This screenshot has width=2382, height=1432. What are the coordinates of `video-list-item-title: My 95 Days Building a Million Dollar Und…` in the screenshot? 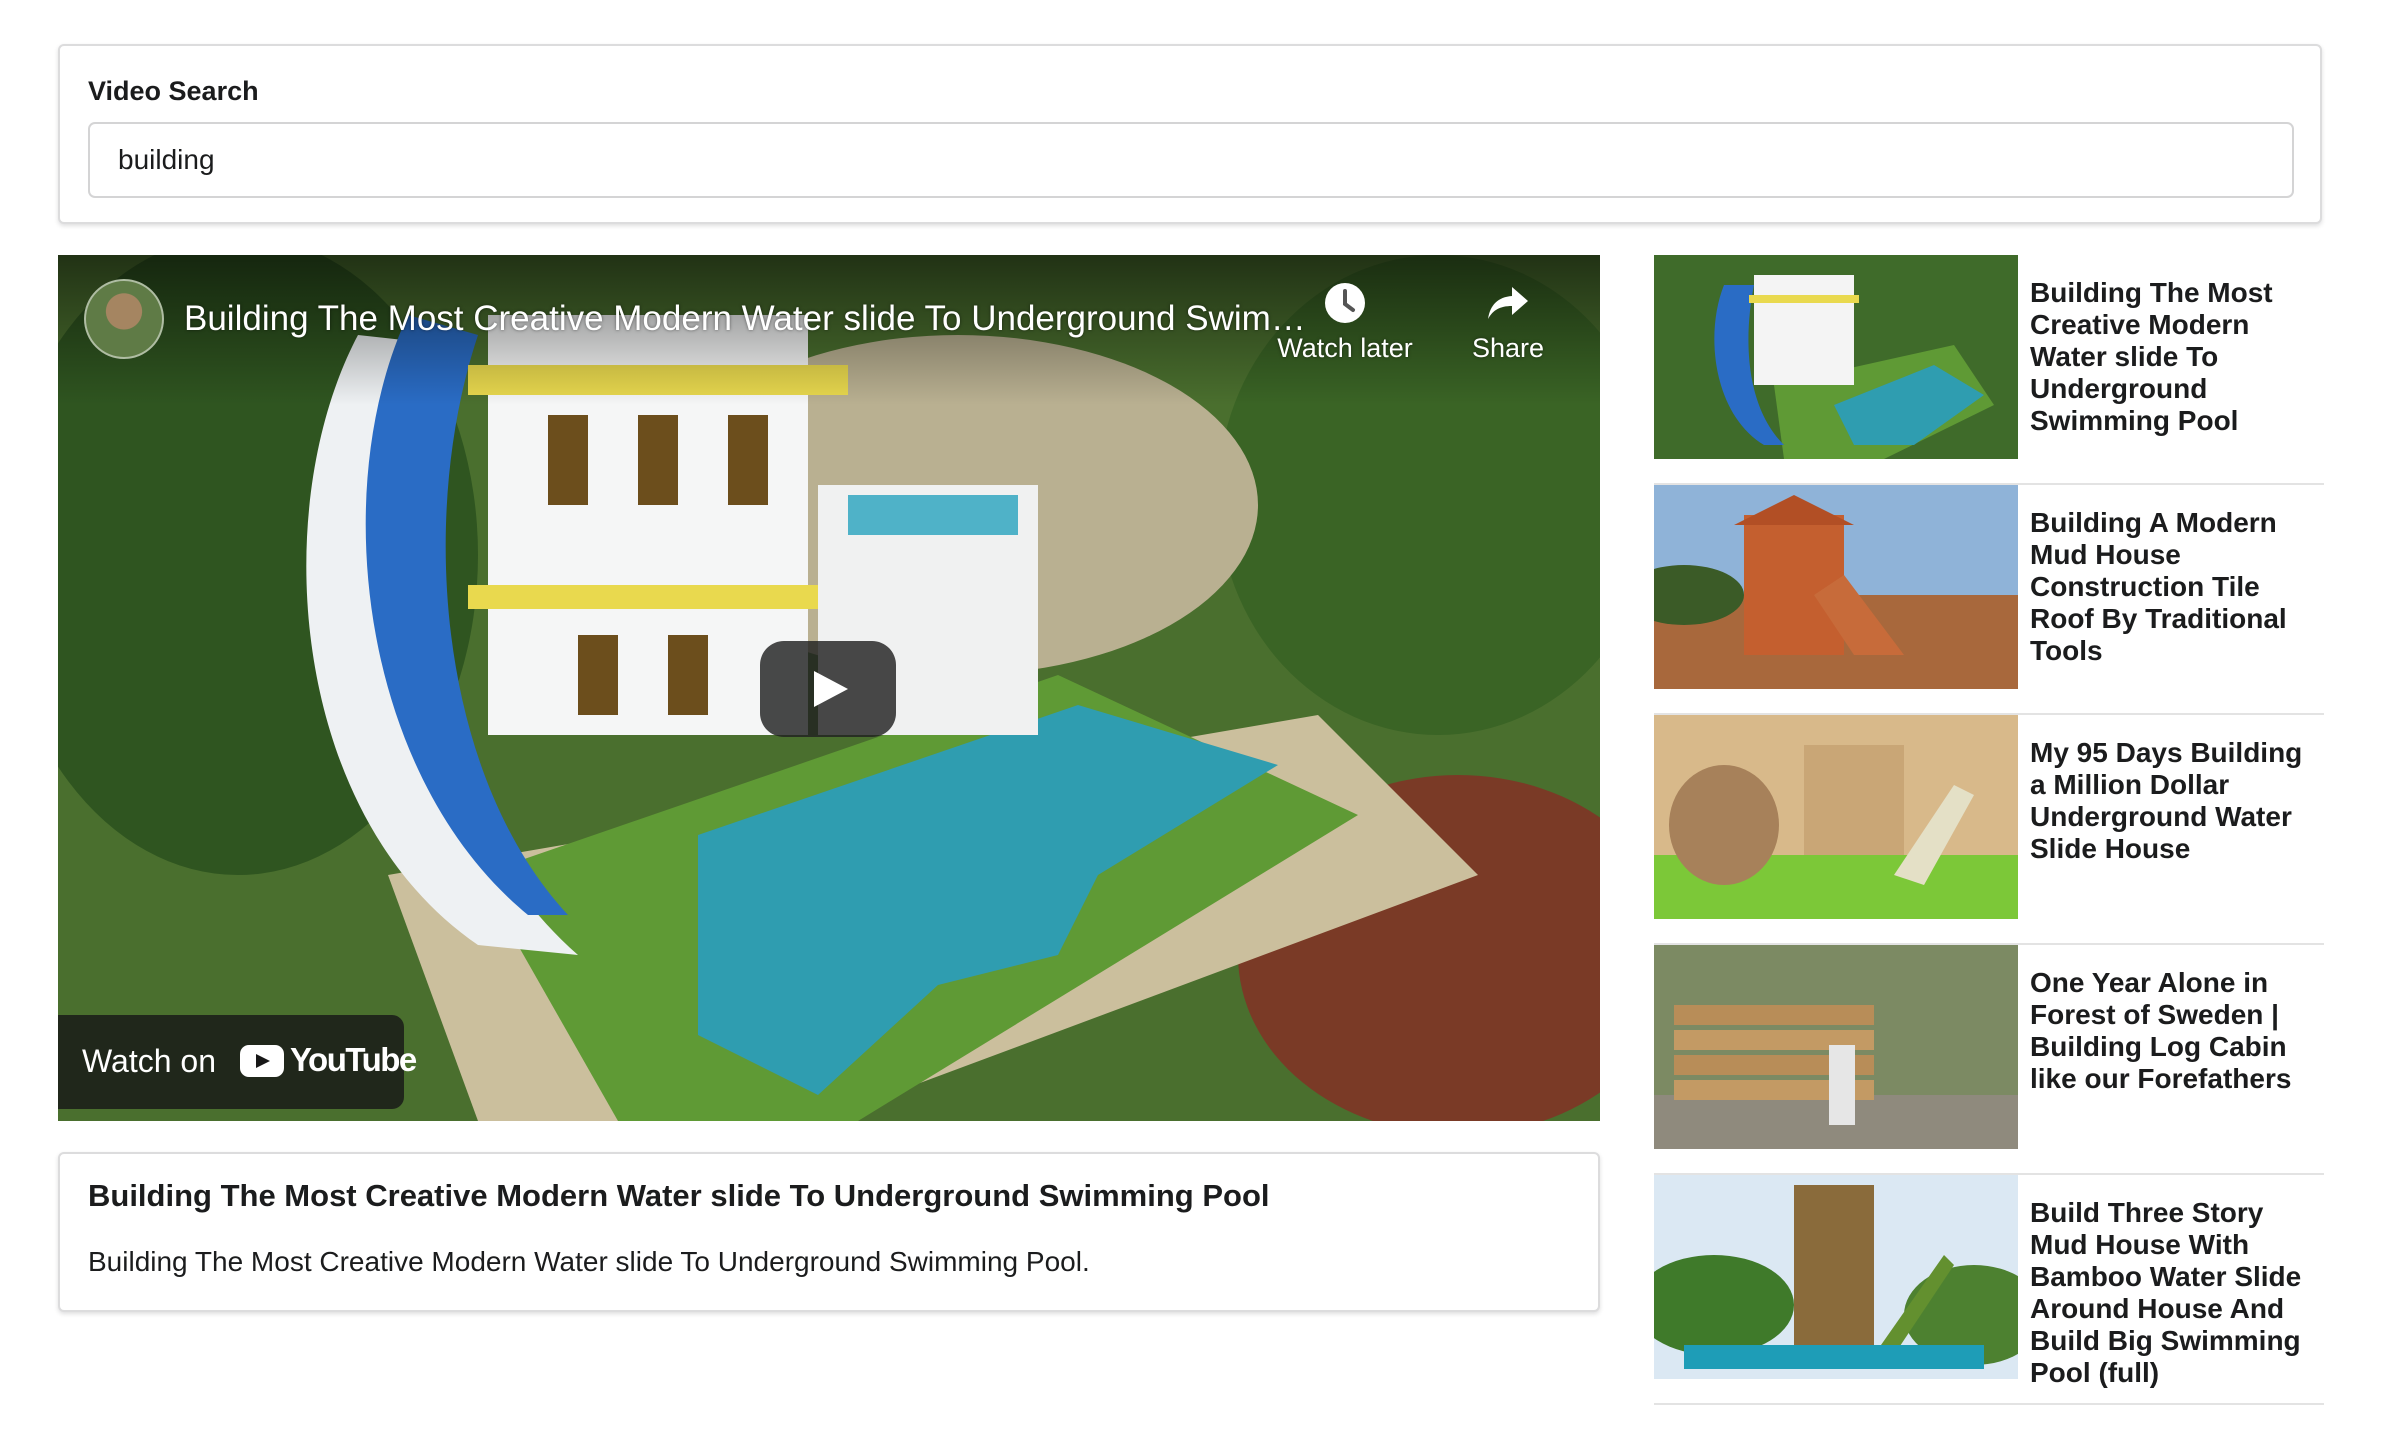 It's located at (2177, 801).